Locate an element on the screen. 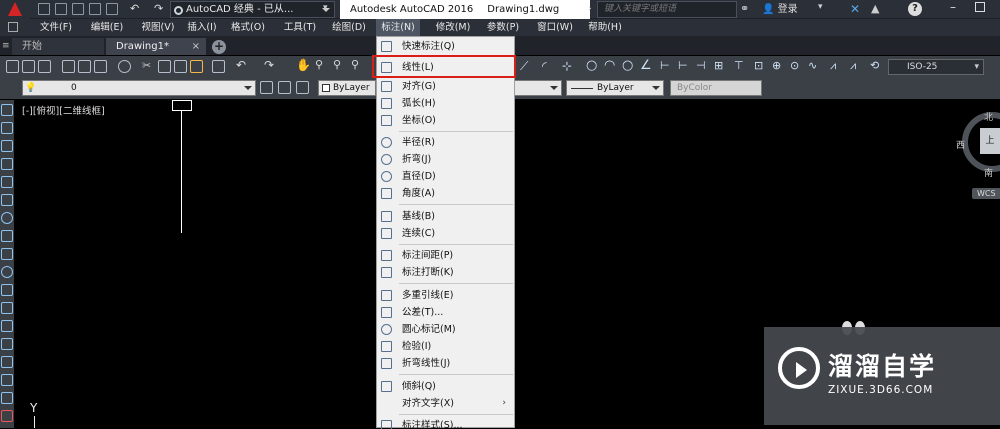 This screenshot has height=429, width=1000. dim-break-icon: ⊤ is located at coordinates (739, 65).